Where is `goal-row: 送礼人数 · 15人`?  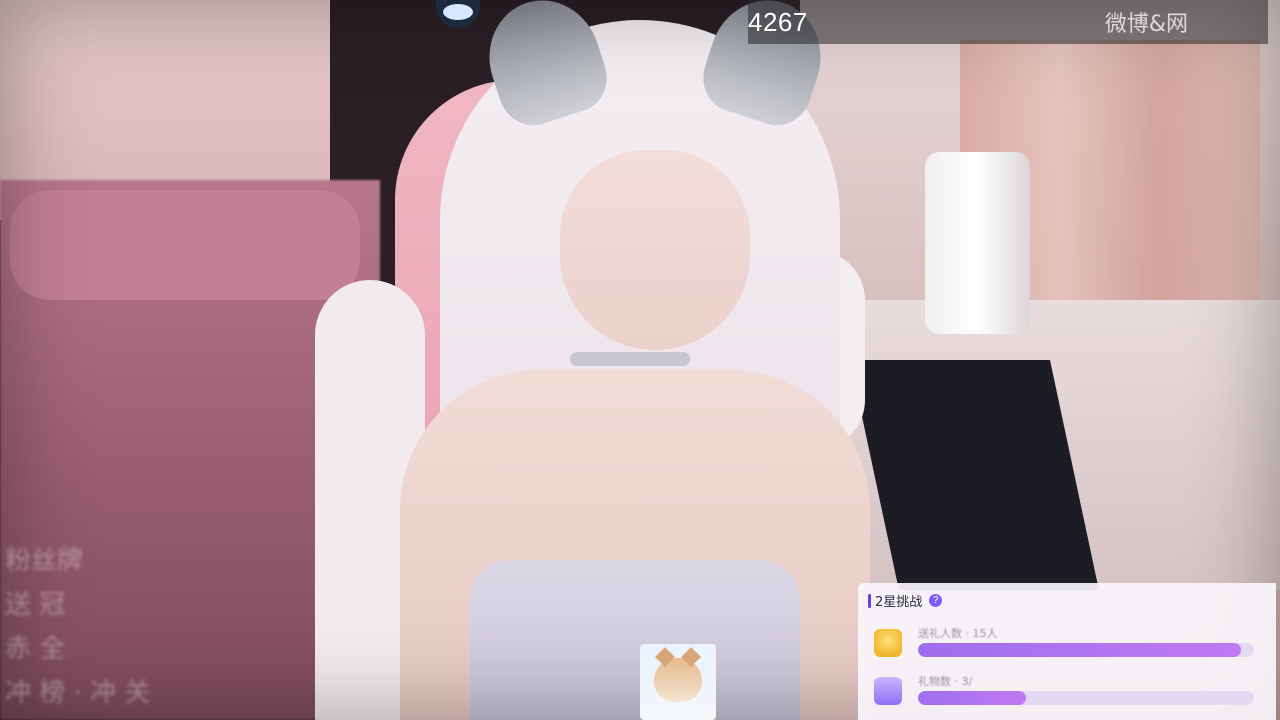 goal-row: 送礼人数 · 15人 is located at coordinates (1068, 643).